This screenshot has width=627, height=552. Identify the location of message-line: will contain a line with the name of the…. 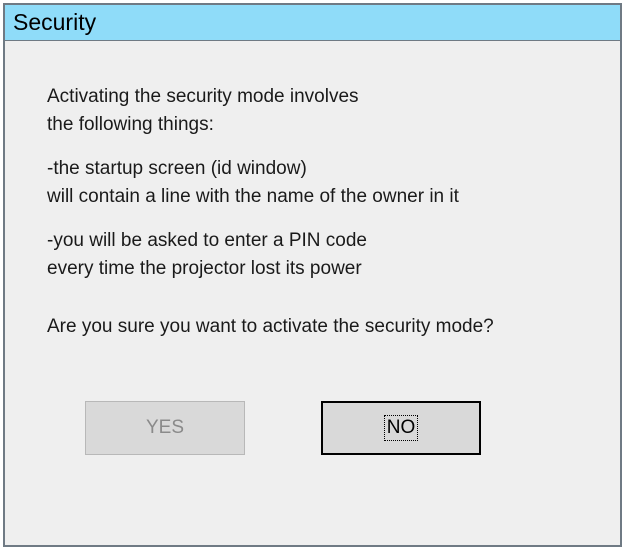
(253, 196).